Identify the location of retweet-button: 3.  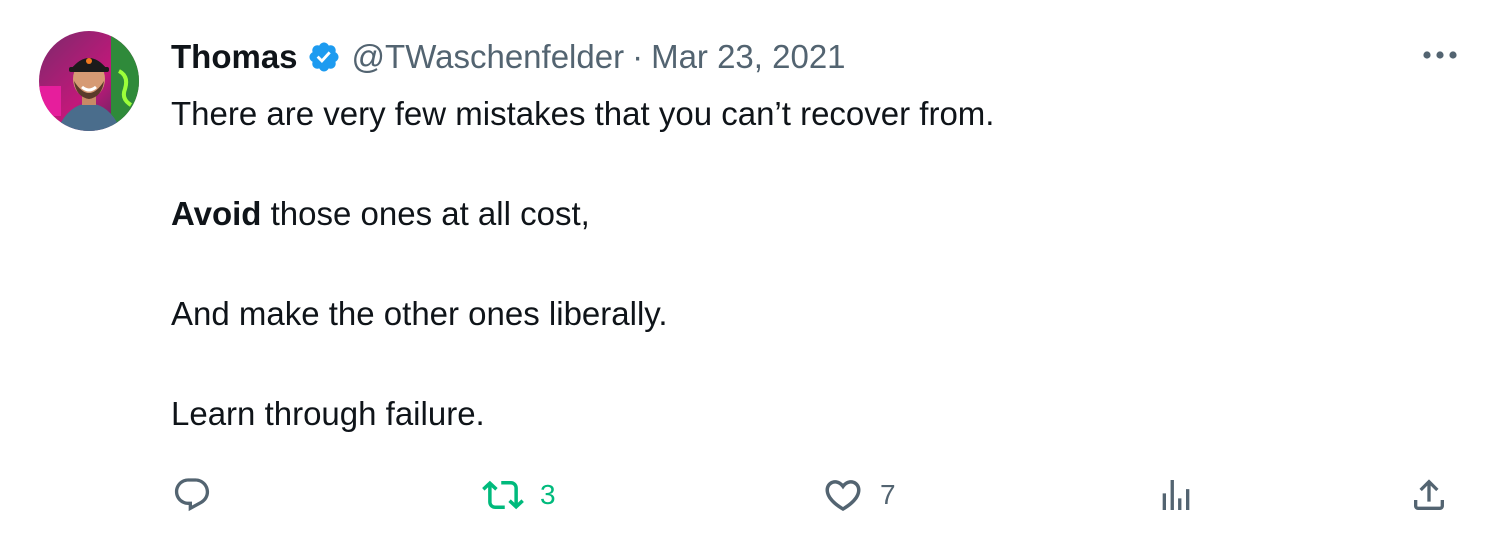
(519, 495).